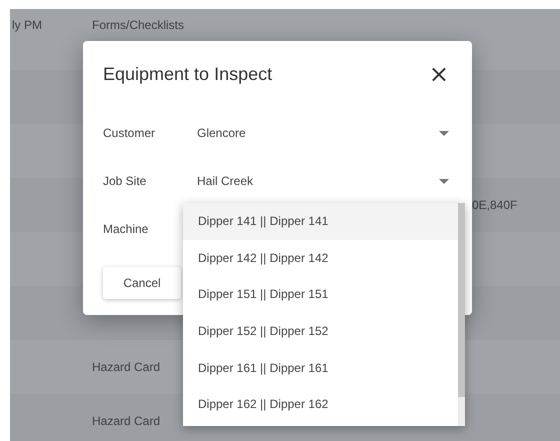  I want to click on scrollbar, so click(461, 314).